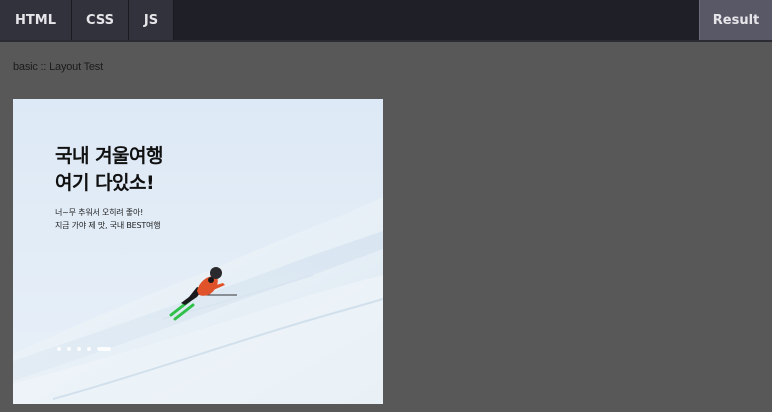  I want to click on subcopy-line-1: 너~무 추워서 오히려 좋아!, so click(99, 212).